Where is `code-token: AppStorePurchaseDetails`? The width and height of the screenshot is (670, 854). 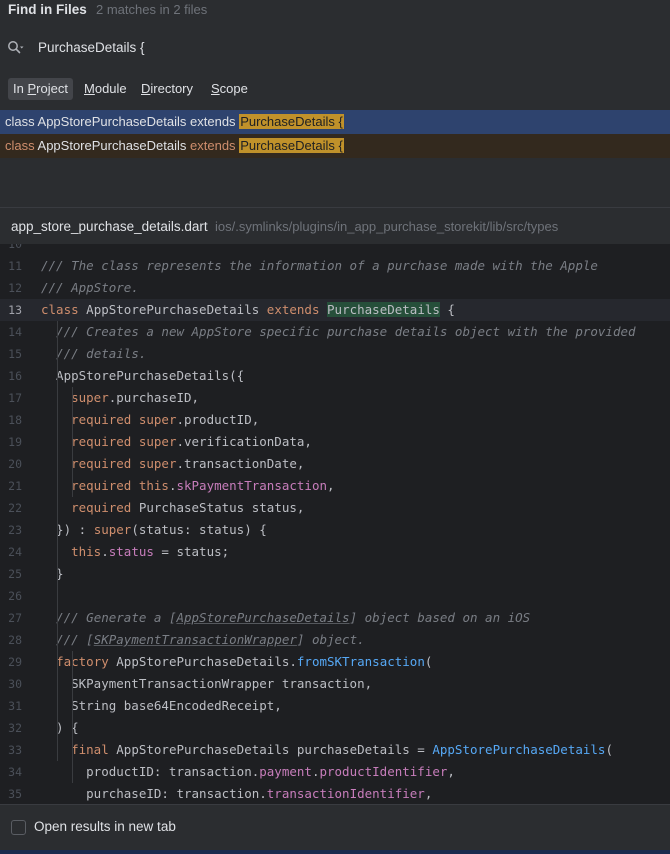
code-token: AppStorePurchaseDetails is located at coordinates (172, 309).